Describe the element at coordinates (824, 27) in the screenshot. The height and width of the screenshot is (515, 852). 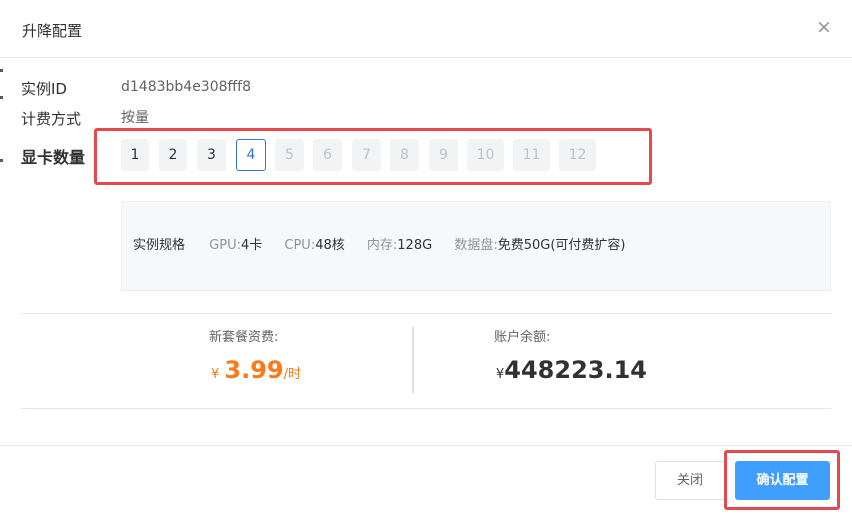
I see `close-icon: ×` at that location.